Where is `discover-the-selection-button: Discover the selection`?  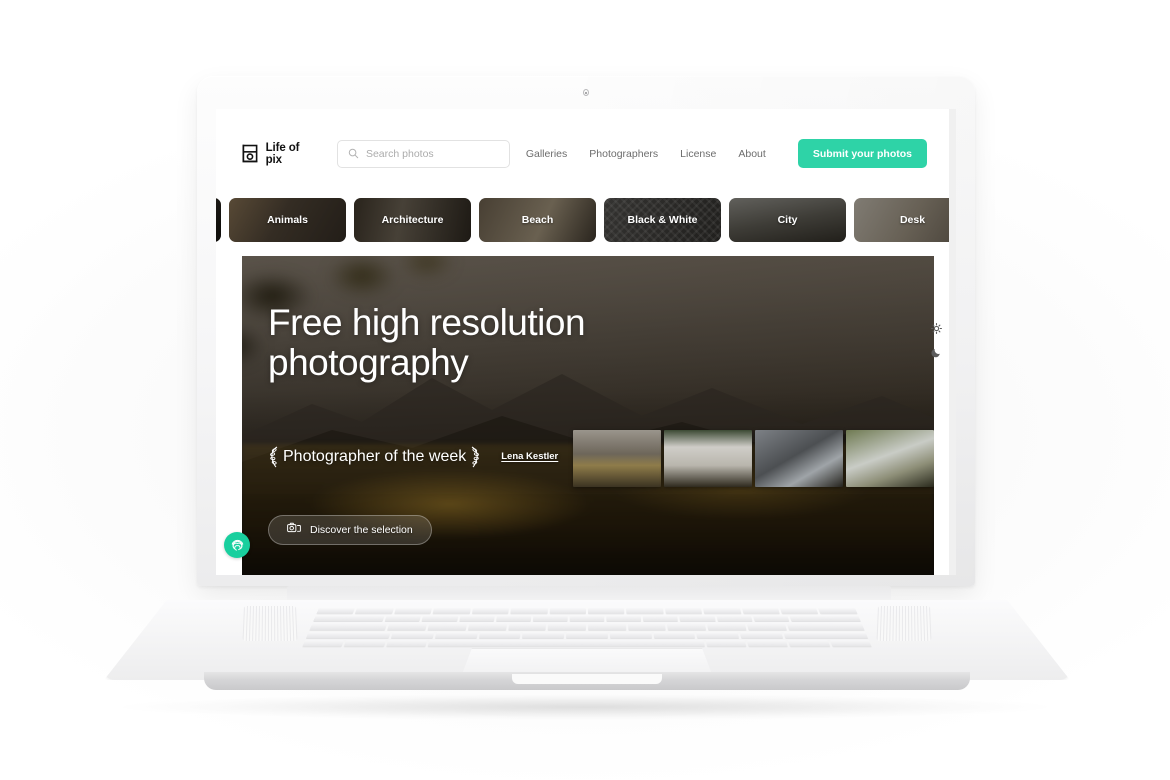 discover-the-selection-button: Discover the selection is located at coordinates (350, 529).